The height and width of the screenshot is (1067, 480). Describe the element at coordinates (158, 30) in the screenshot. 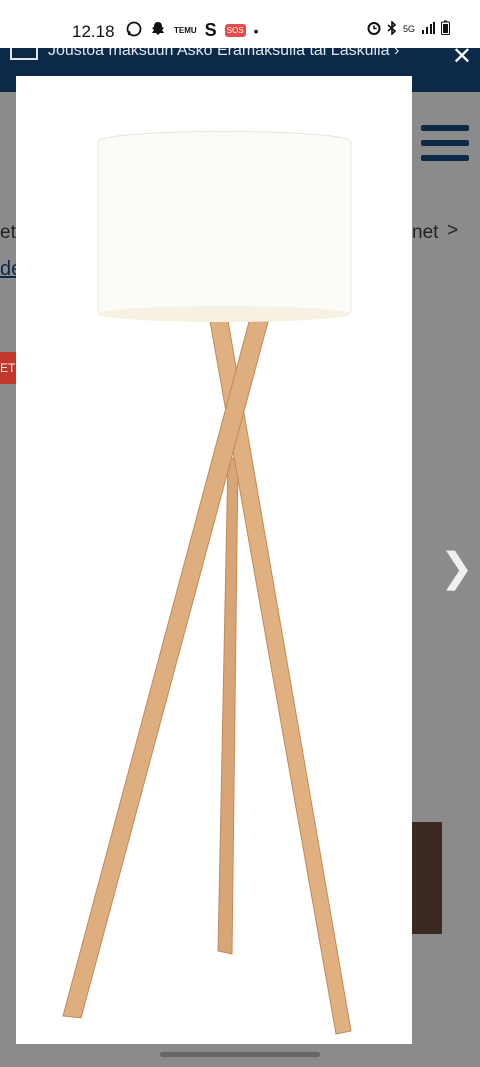

I see `snapchat-icon` at that location.